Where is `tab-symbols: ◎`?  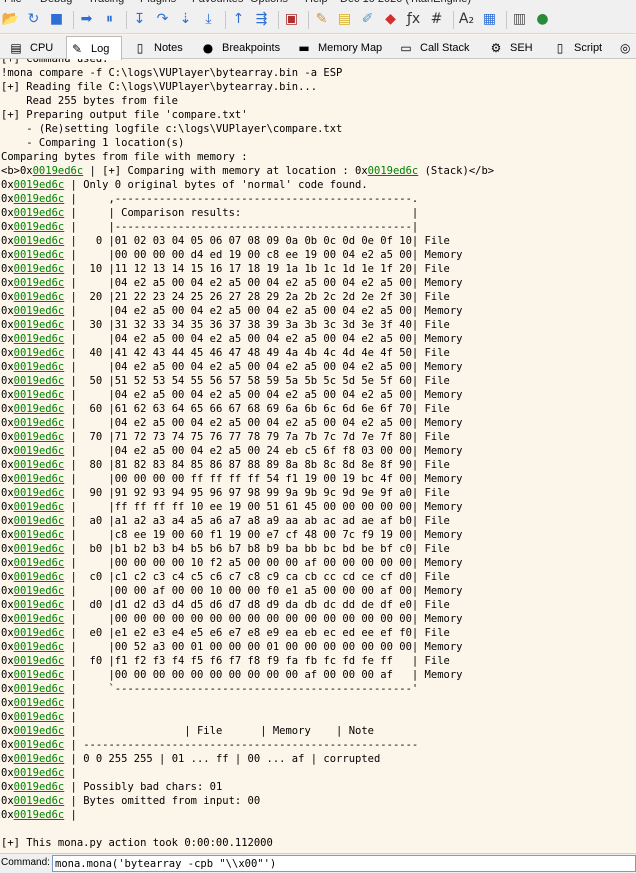 tab-symbols: ◎ is located at coordinates (627, 48).